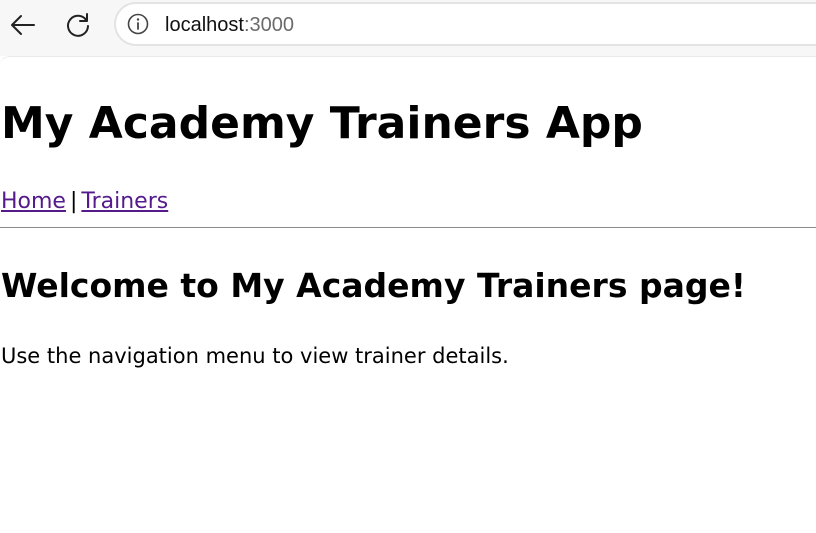 The image size is (816, 533). I want to click on nav-link-trainers: Trainers, so click(124, 201).